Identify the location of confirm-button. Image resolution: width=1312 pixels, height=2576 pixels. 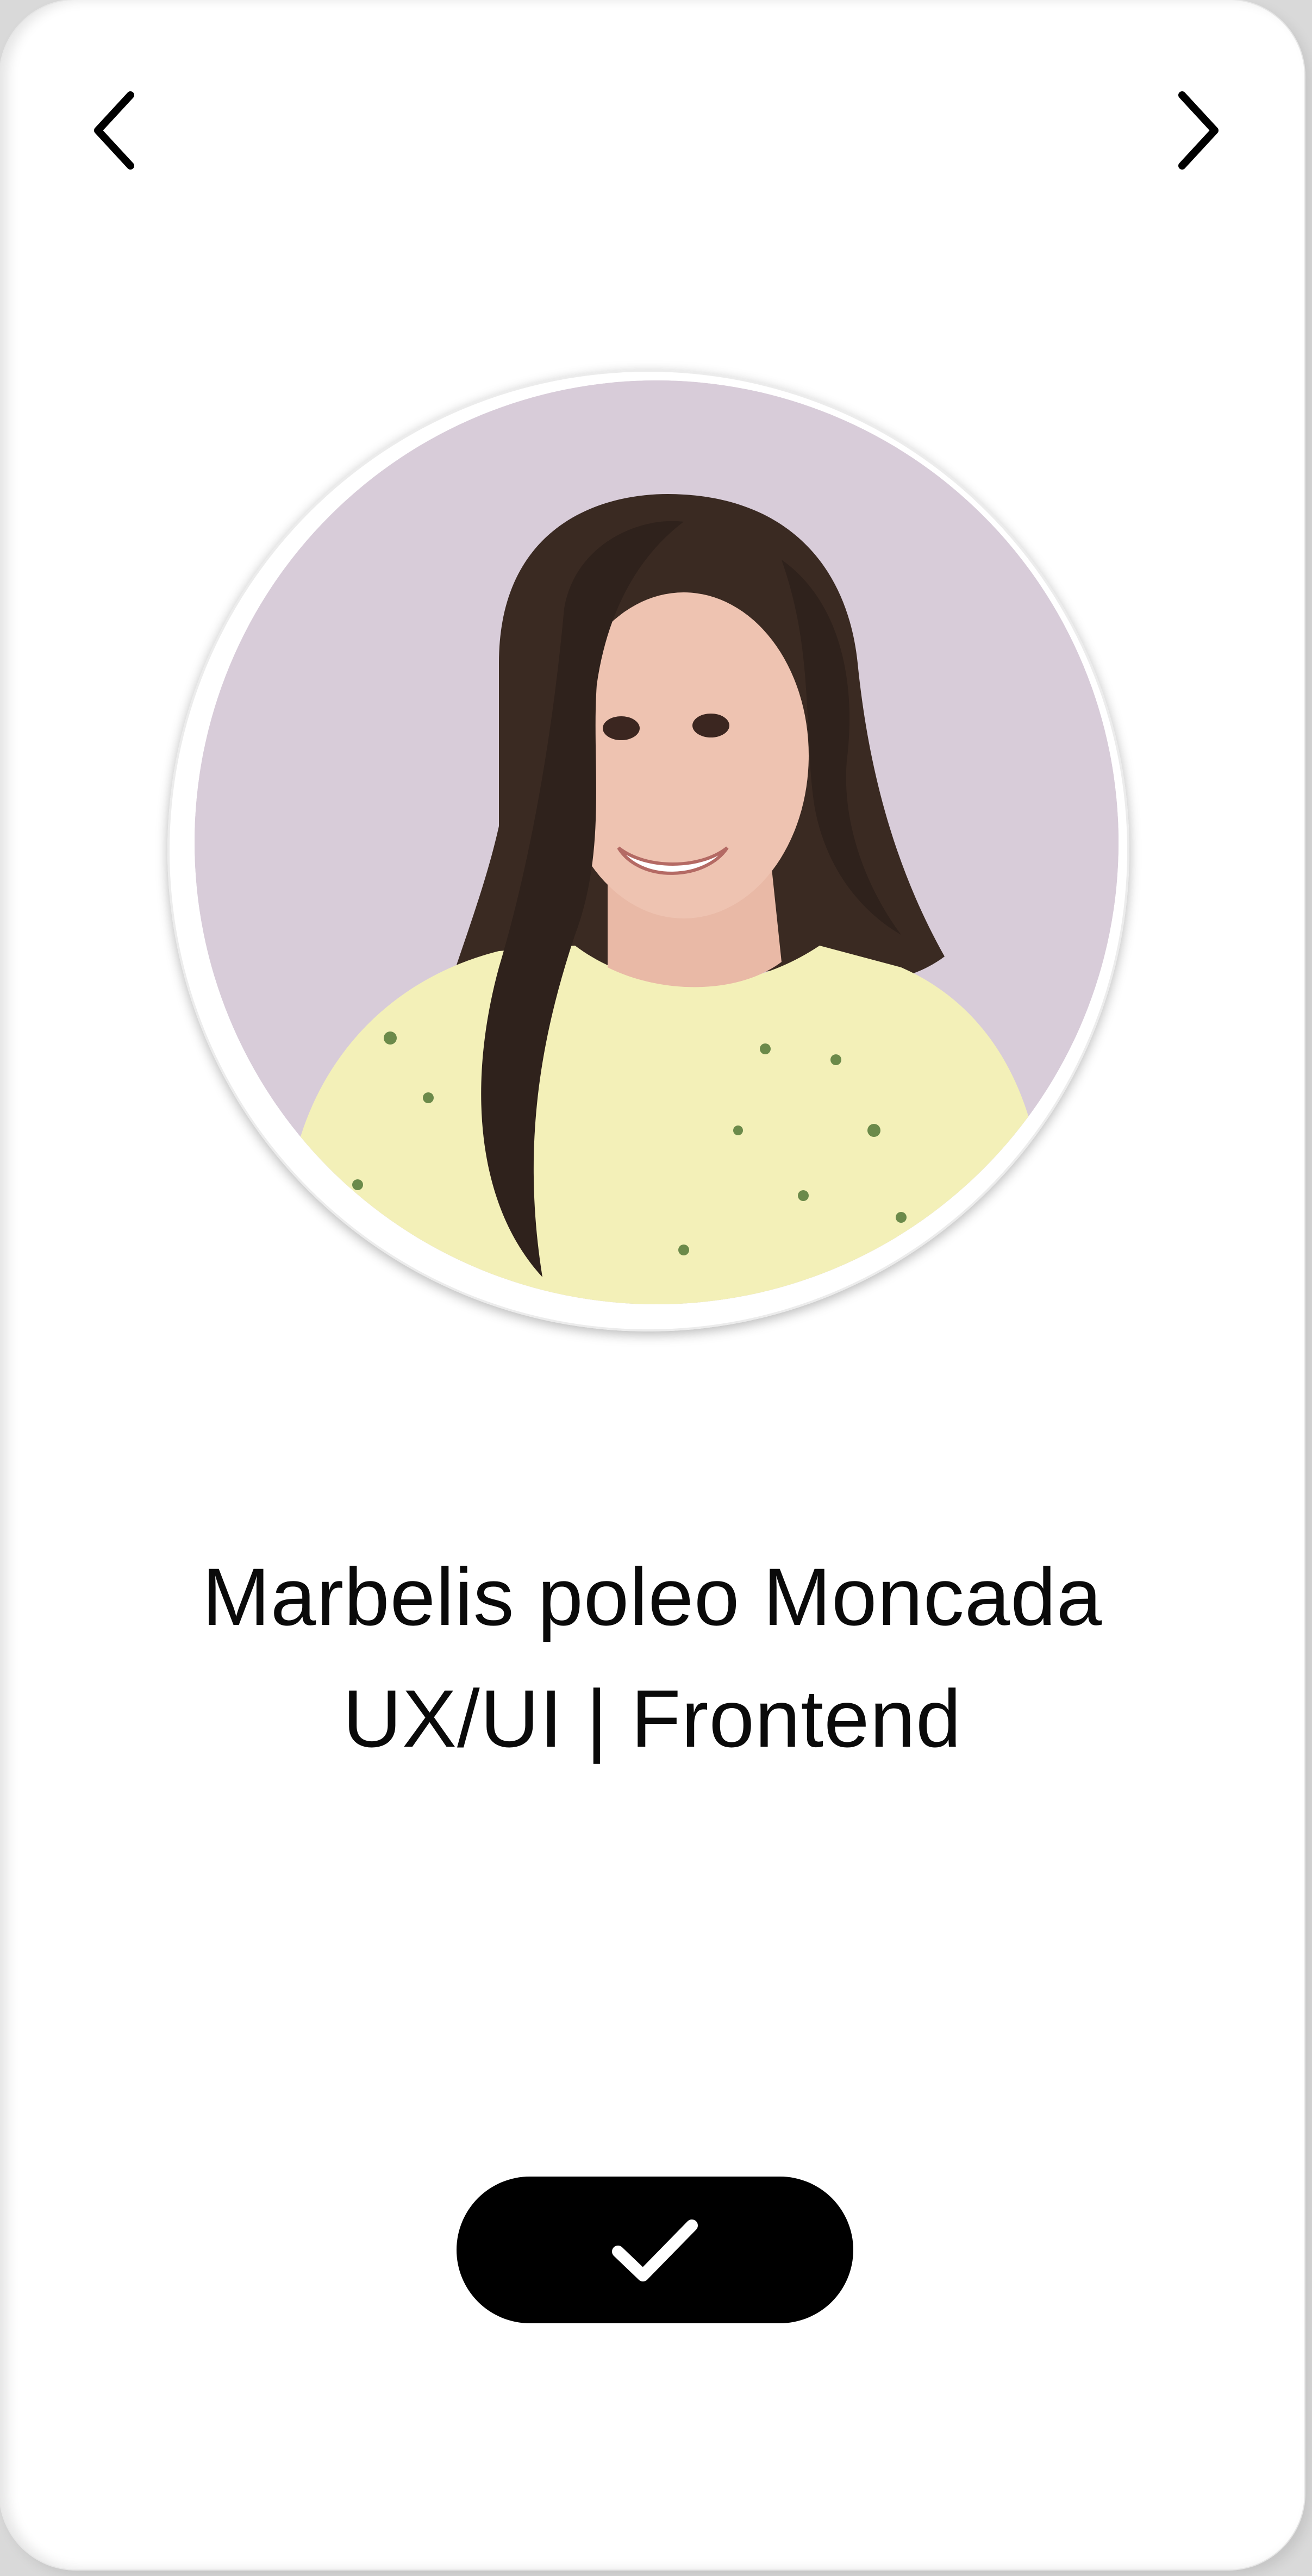
(655, 2250).